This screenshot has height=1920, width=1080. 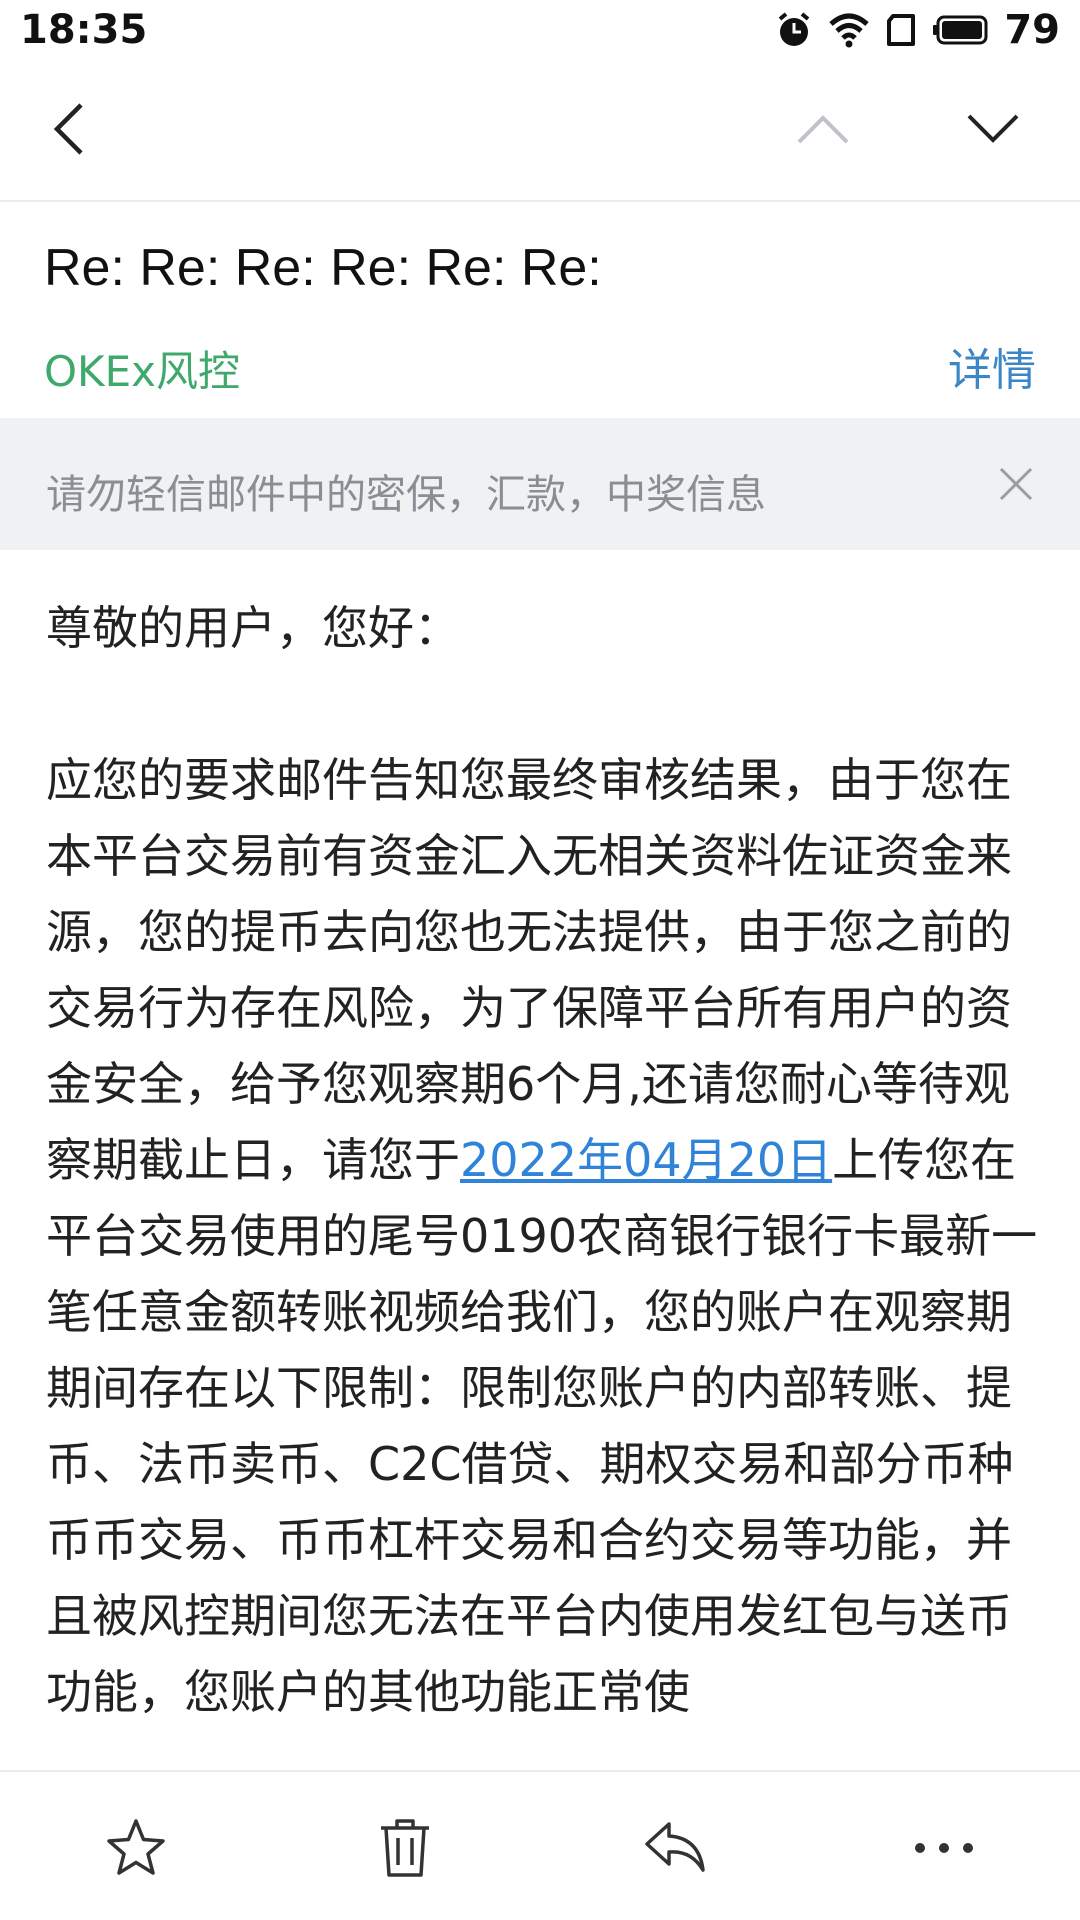 I want to click on alarm-icon, so click(x=794, y=30).